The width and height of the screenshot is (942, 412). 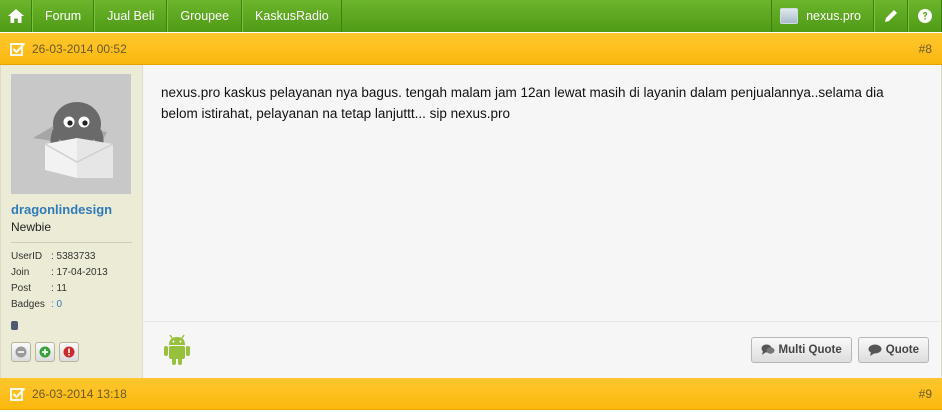 I want to click on info-join: Join : 17-04-2013, so click(x=59, y=272).